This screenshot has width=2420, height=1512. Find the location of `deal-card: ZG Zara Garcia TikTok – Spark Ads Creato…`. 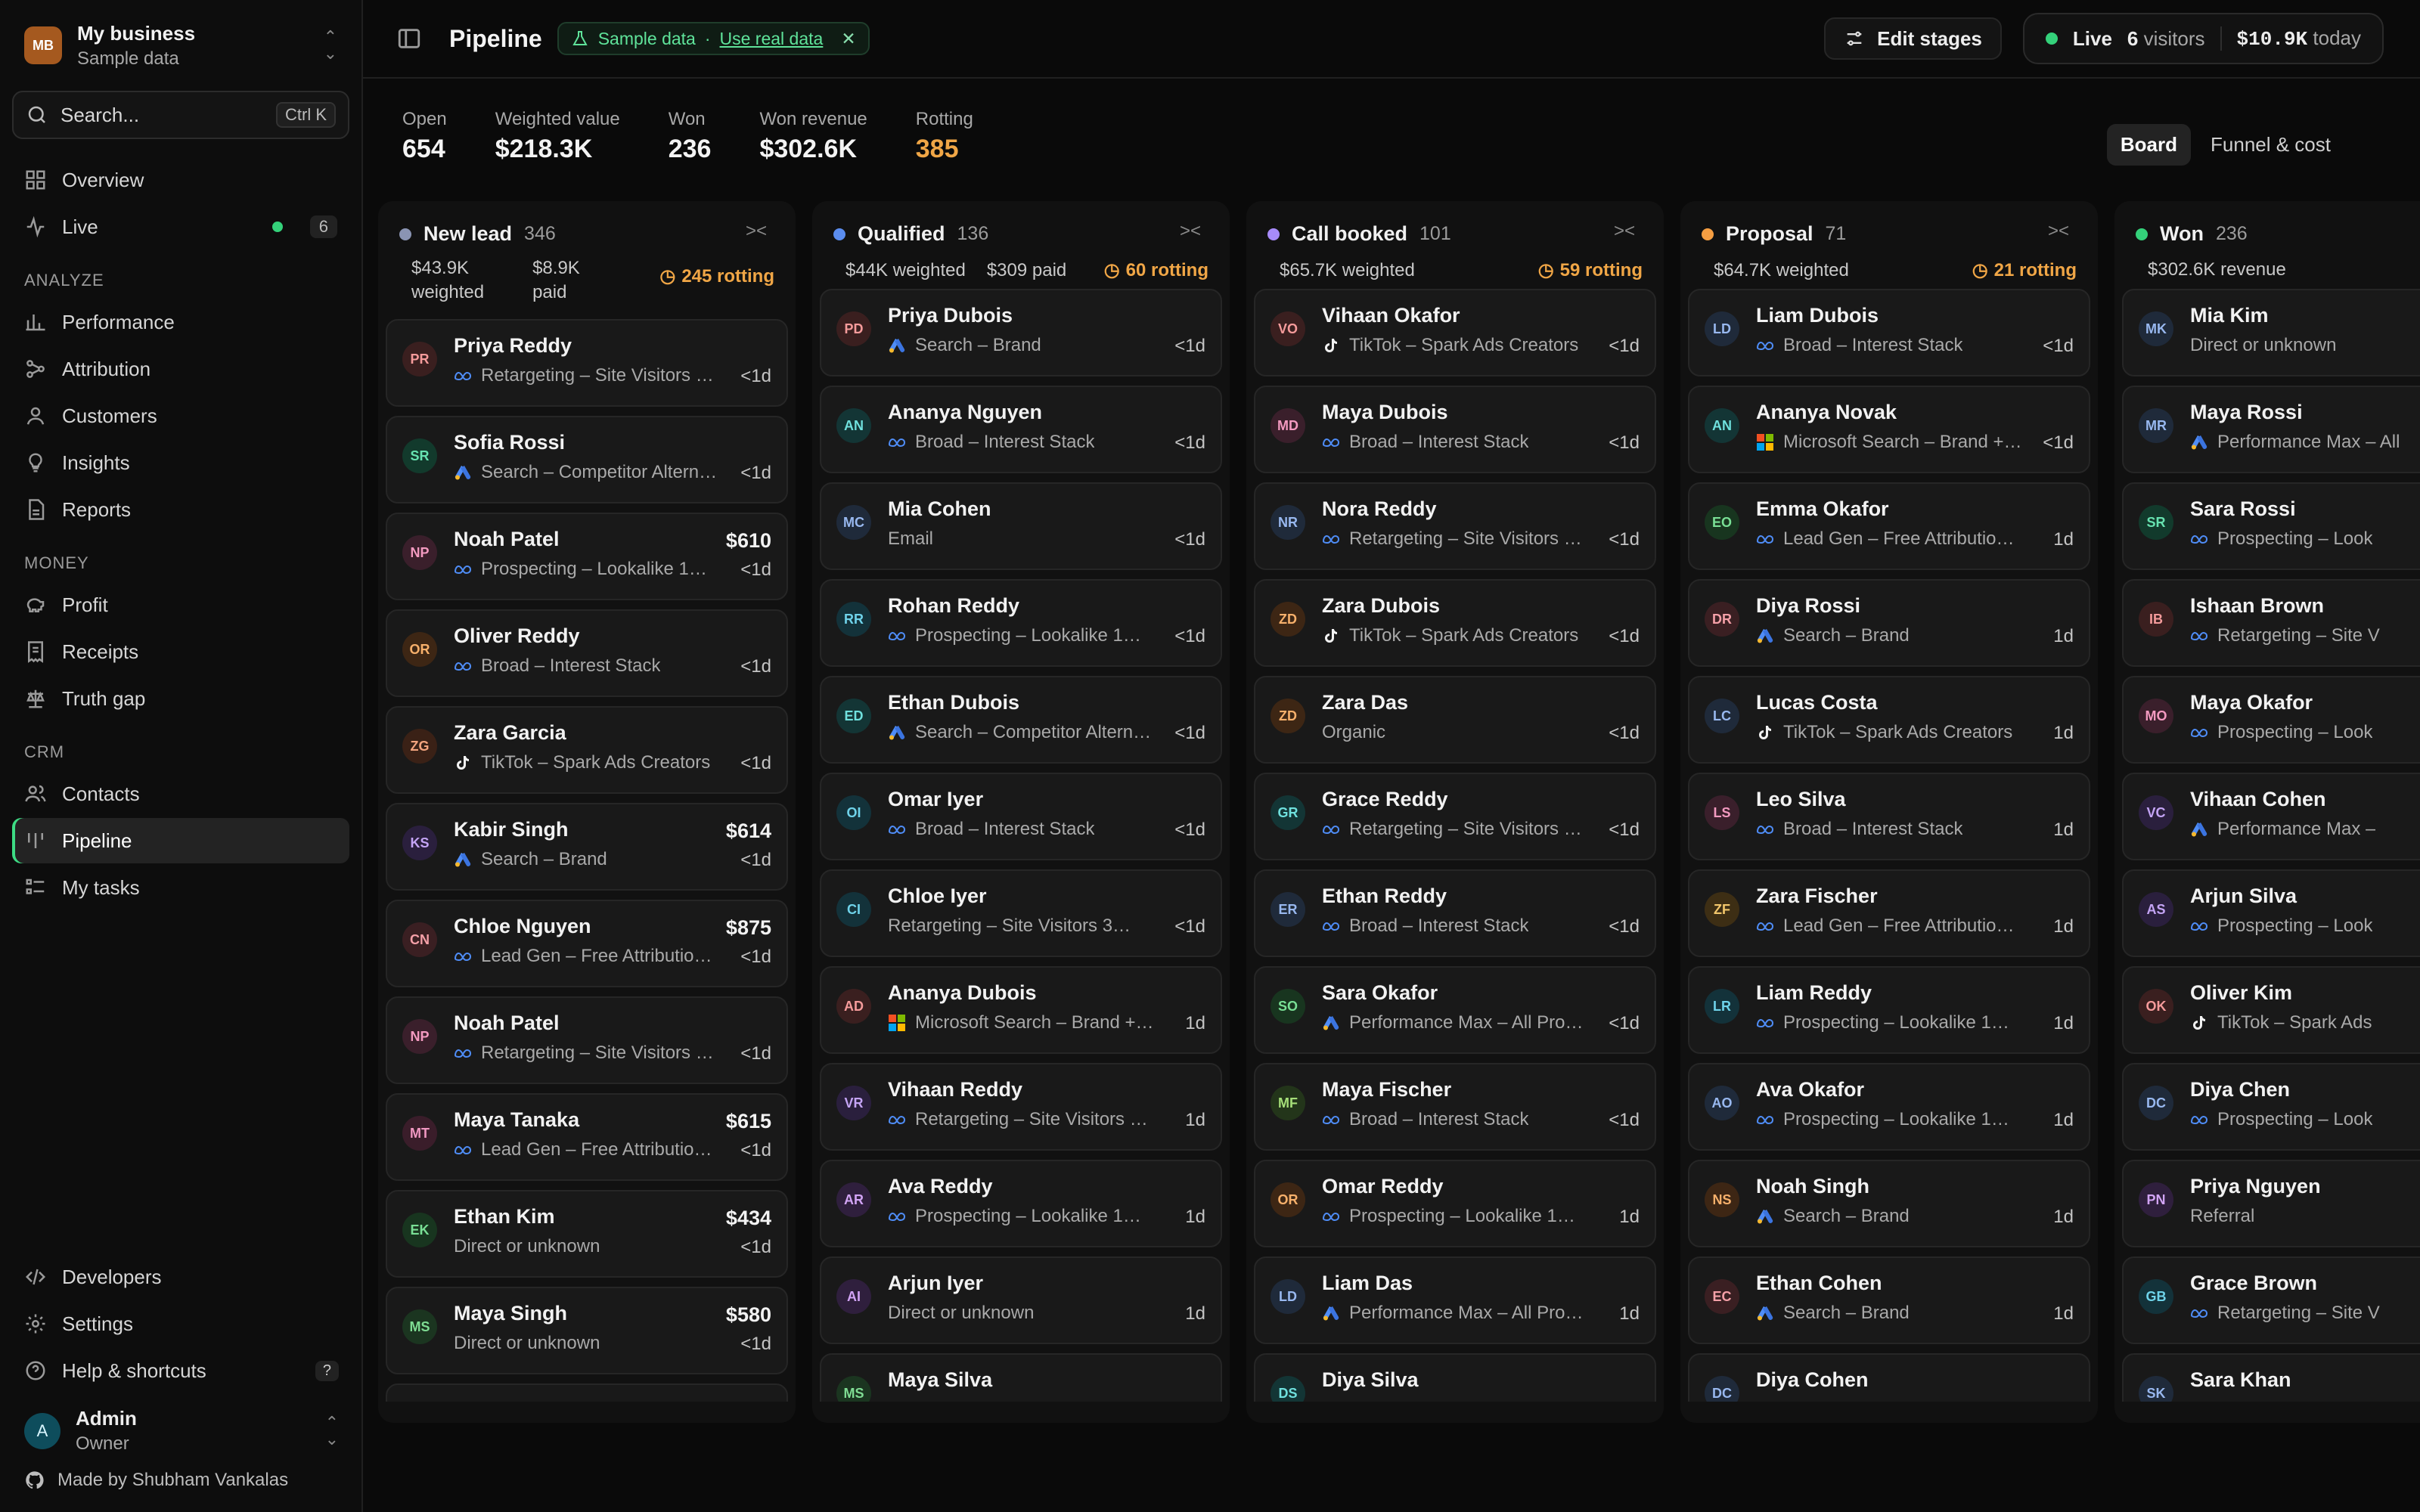

deal-card: ZG Zara Garcia TikTok – Spark Ads Creato… is located at coordinates (587, 750).